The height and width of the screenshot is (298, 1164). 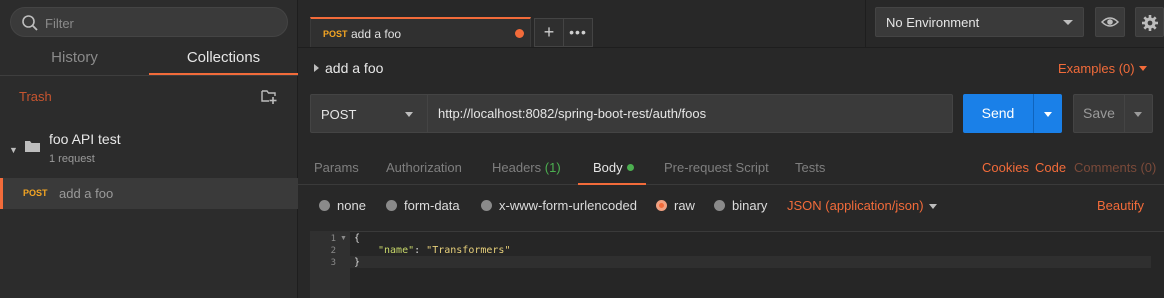 I want to click on new-collection-icon, so click(x=269, y=96).